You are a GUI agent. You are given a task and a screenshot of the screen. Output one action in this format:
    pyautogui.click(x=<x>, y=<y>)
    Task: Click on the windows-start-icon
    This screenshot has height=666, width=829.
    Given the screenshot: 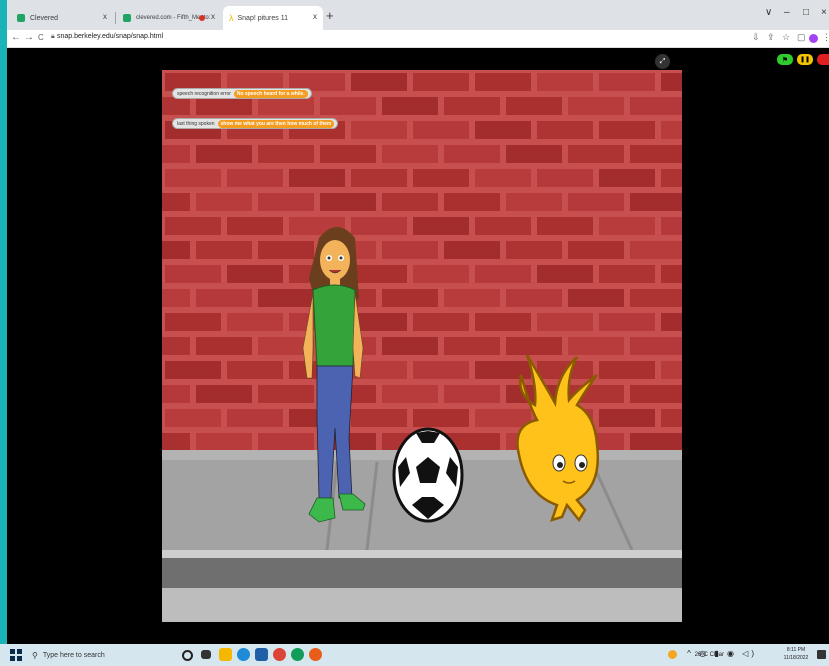 What is the action you would take?
    pyautogui.click(x=16, y=655)
    